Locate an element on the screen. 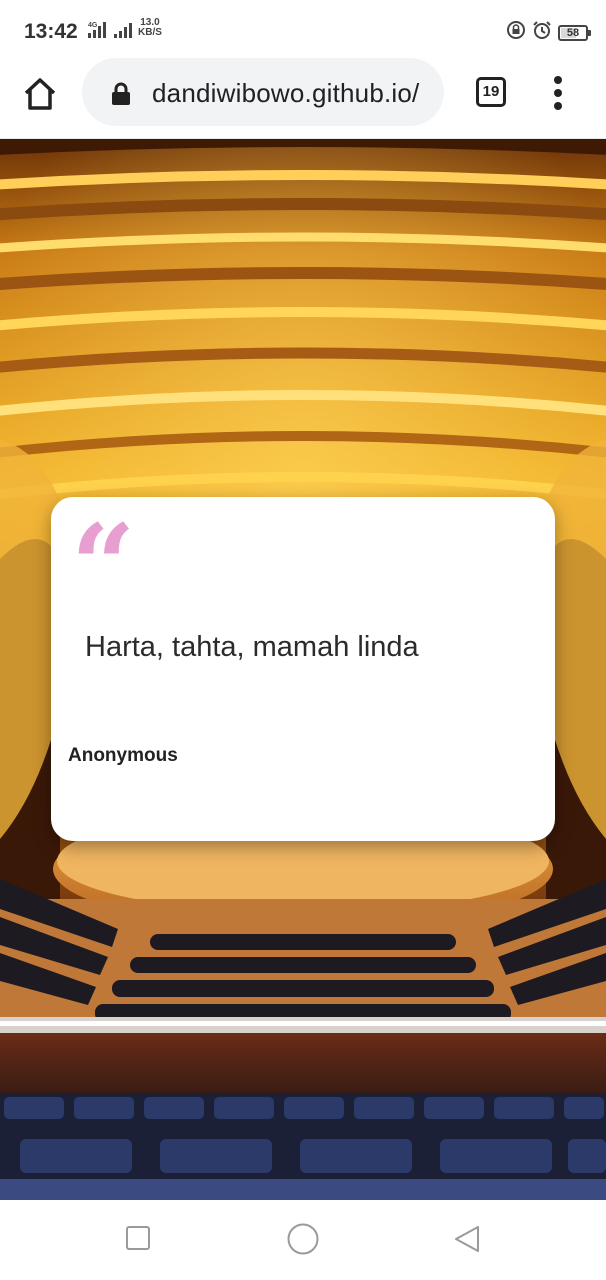 The width and height of the screenshot is (606, 1280). tabs-icon: 19 is located at coordinates (491, 92).